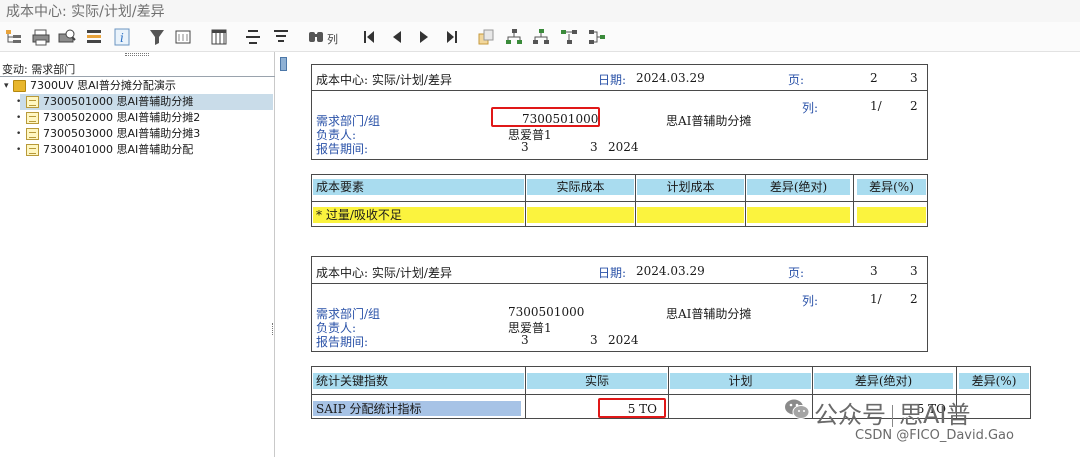  I want to click on filter-icon, so click(157, 37).